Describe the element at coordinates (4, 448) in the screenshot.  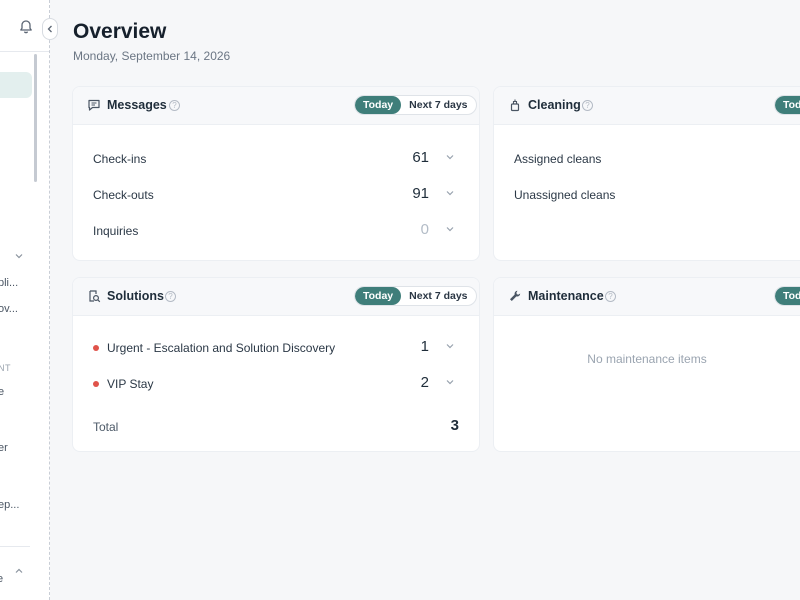
I see `sidebar-item-label: er` at that location.